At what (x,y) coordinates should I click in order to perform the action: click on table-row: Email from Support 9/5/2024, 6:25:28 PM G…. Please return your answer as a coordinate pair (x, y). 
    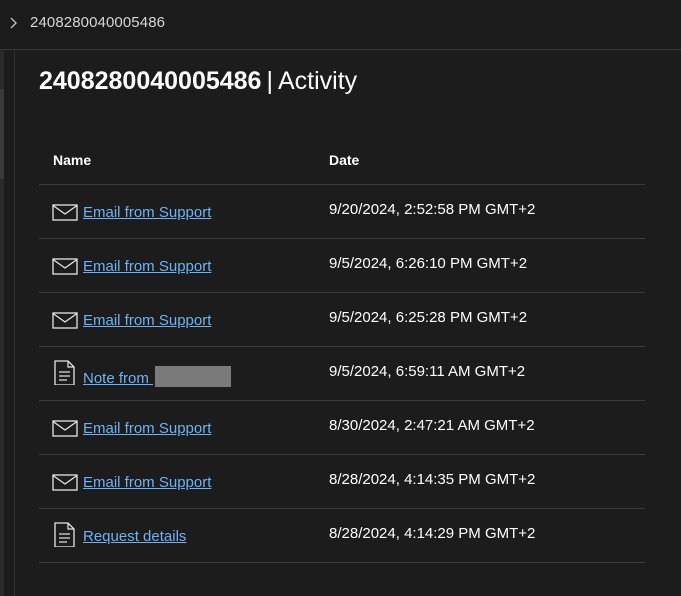
    Looking at the image, I should click on (342, 320).